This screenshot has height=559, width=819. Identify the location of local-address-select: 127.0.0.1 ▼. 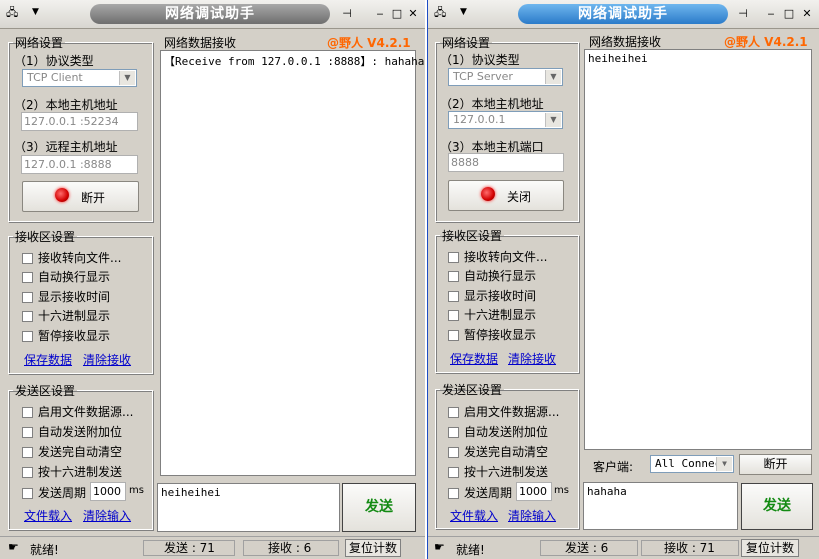
(505, 120).